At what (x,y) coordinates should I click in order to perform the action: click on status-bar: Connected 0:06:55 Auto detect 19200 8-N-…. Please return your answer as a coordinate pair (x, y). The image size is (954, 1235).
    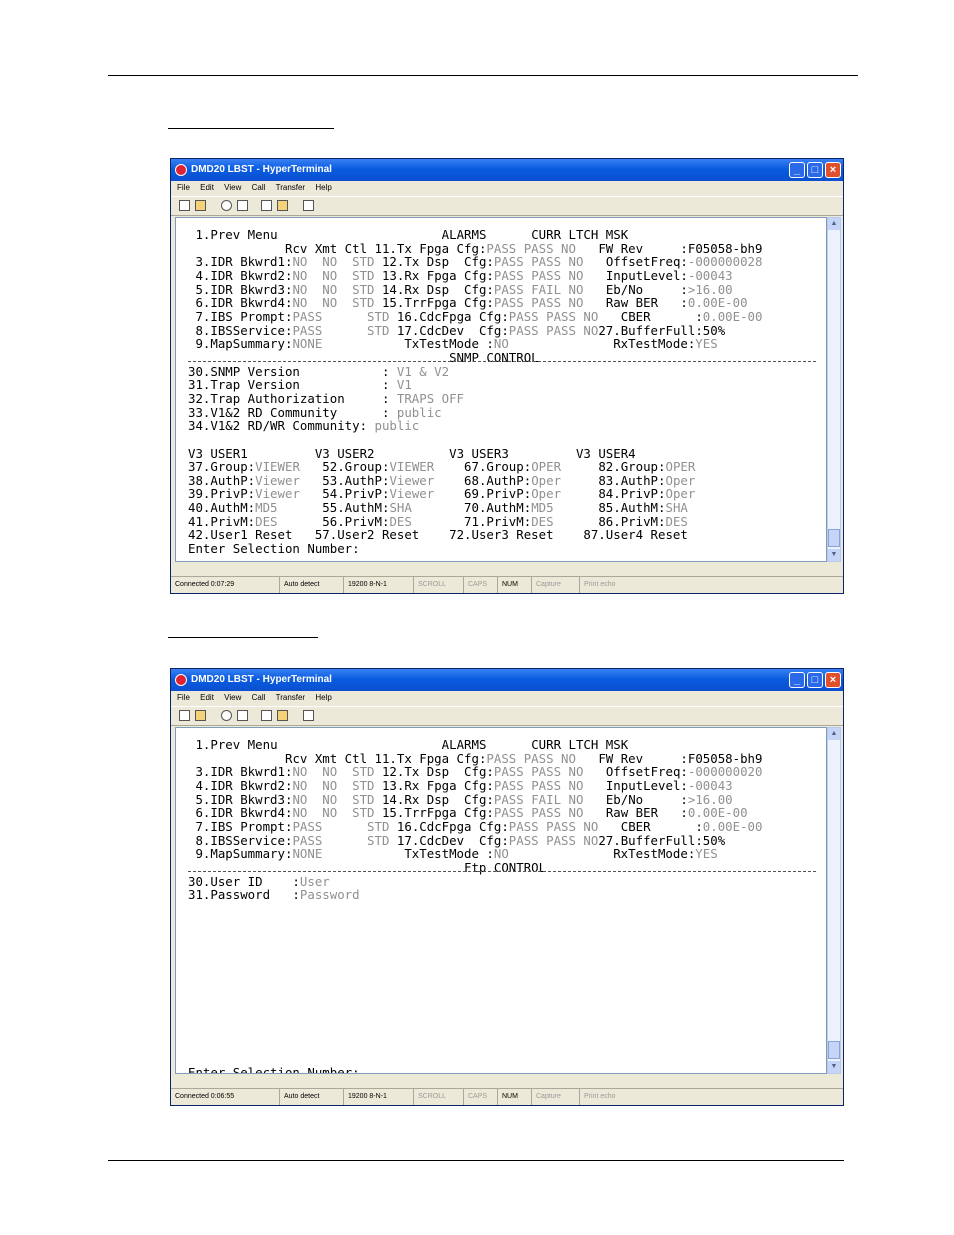
    Looking at the image, I should click on (507, 1096).